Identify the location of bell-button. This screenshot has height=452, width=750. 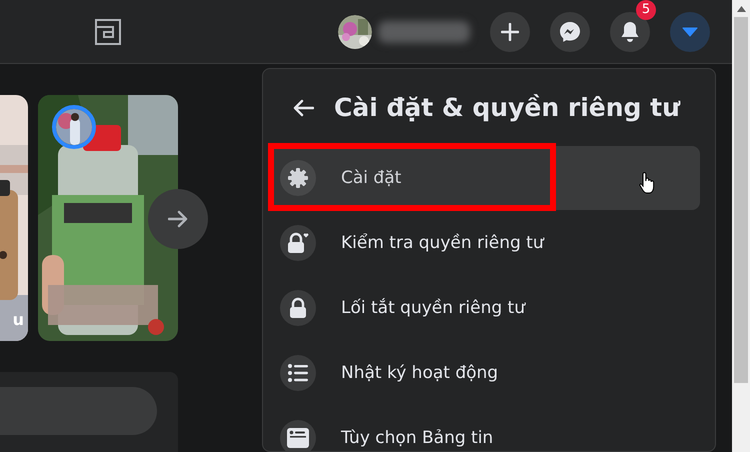
(630, 32).